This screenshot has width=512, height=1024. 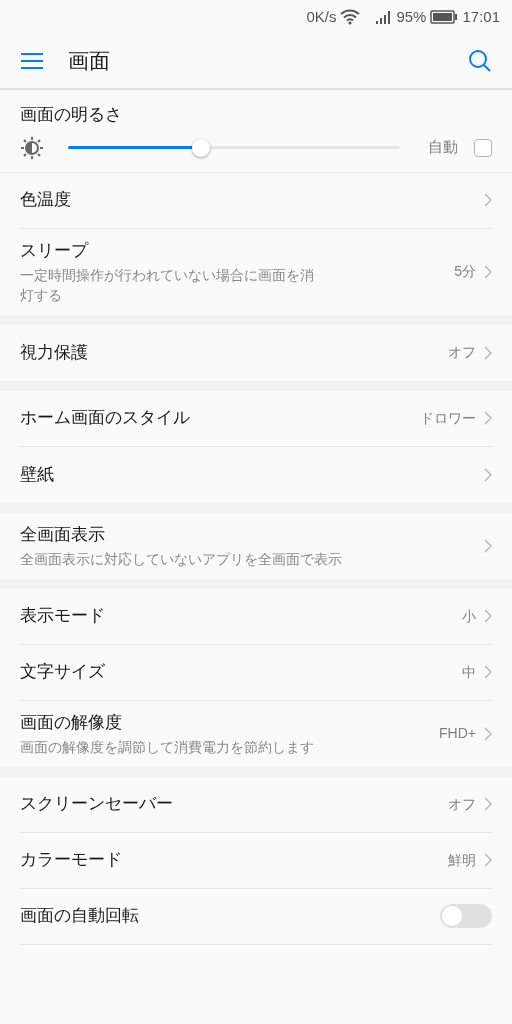 What do you see at coordinates (256, 860) in the screenshot?
I see `setting-row: カラーモード 鮮明` at bounding box center [256, 860].